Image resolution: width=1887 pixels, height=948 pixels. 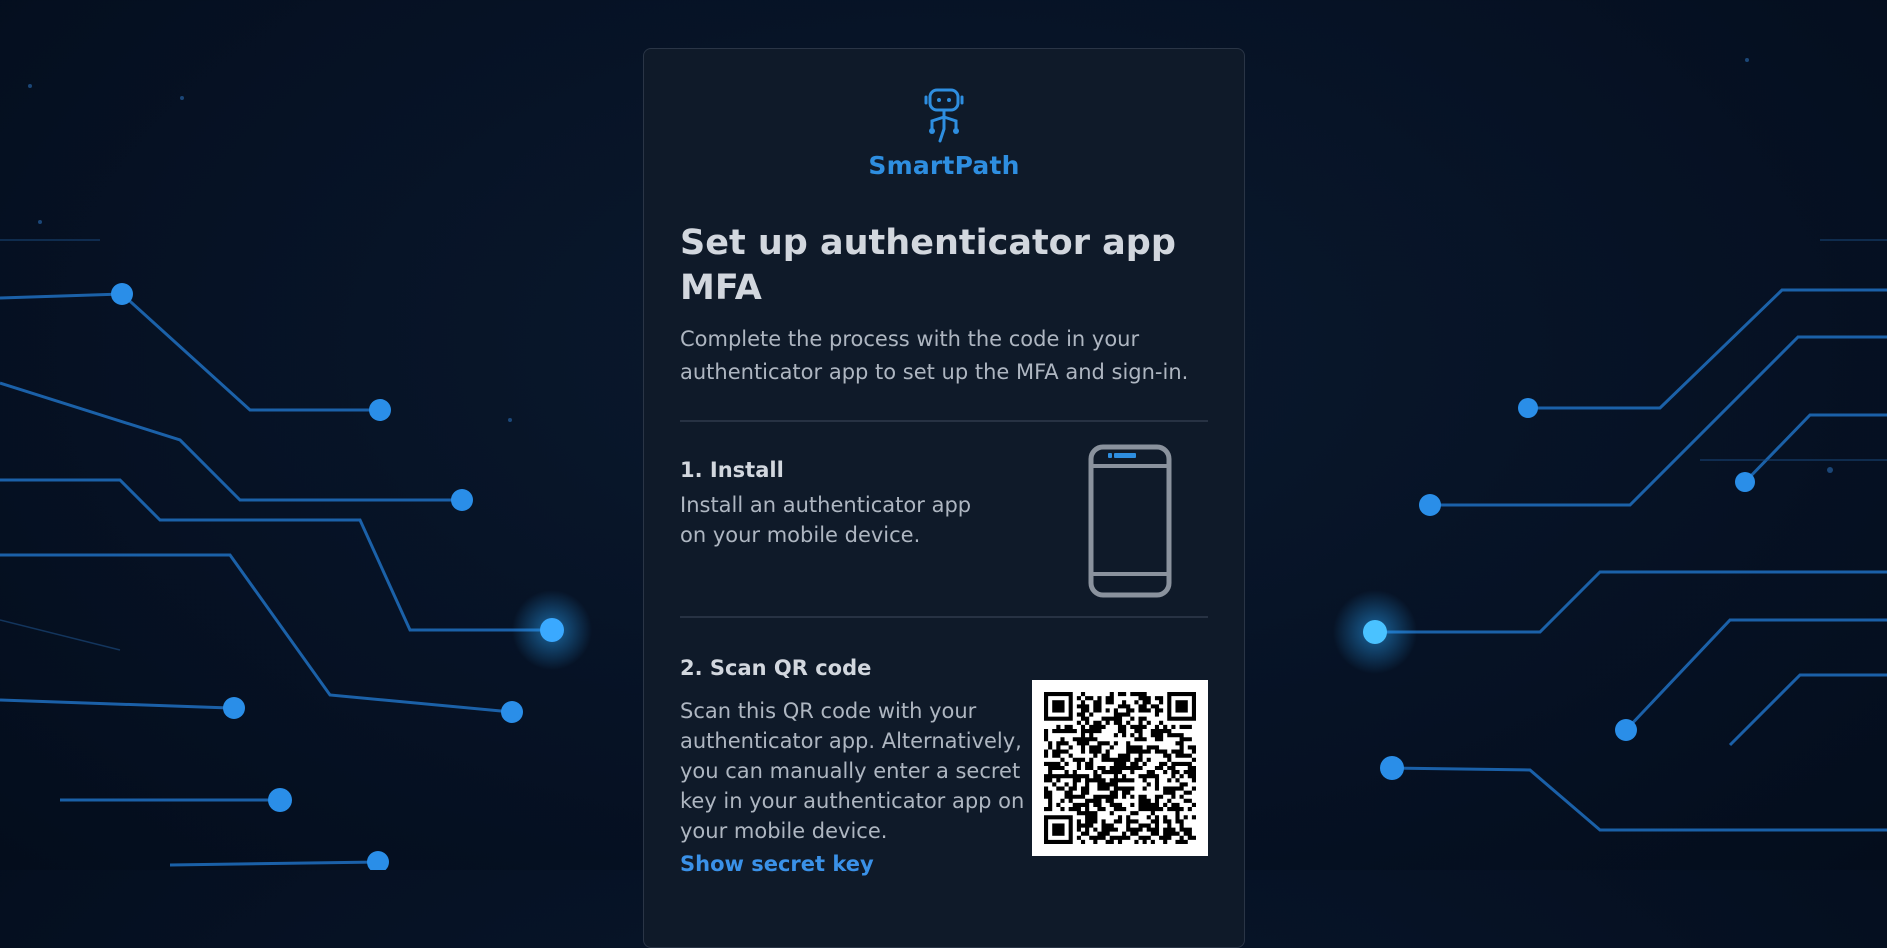 I want to click on step-install-title: 1. Install, so click(x=732, y=470).